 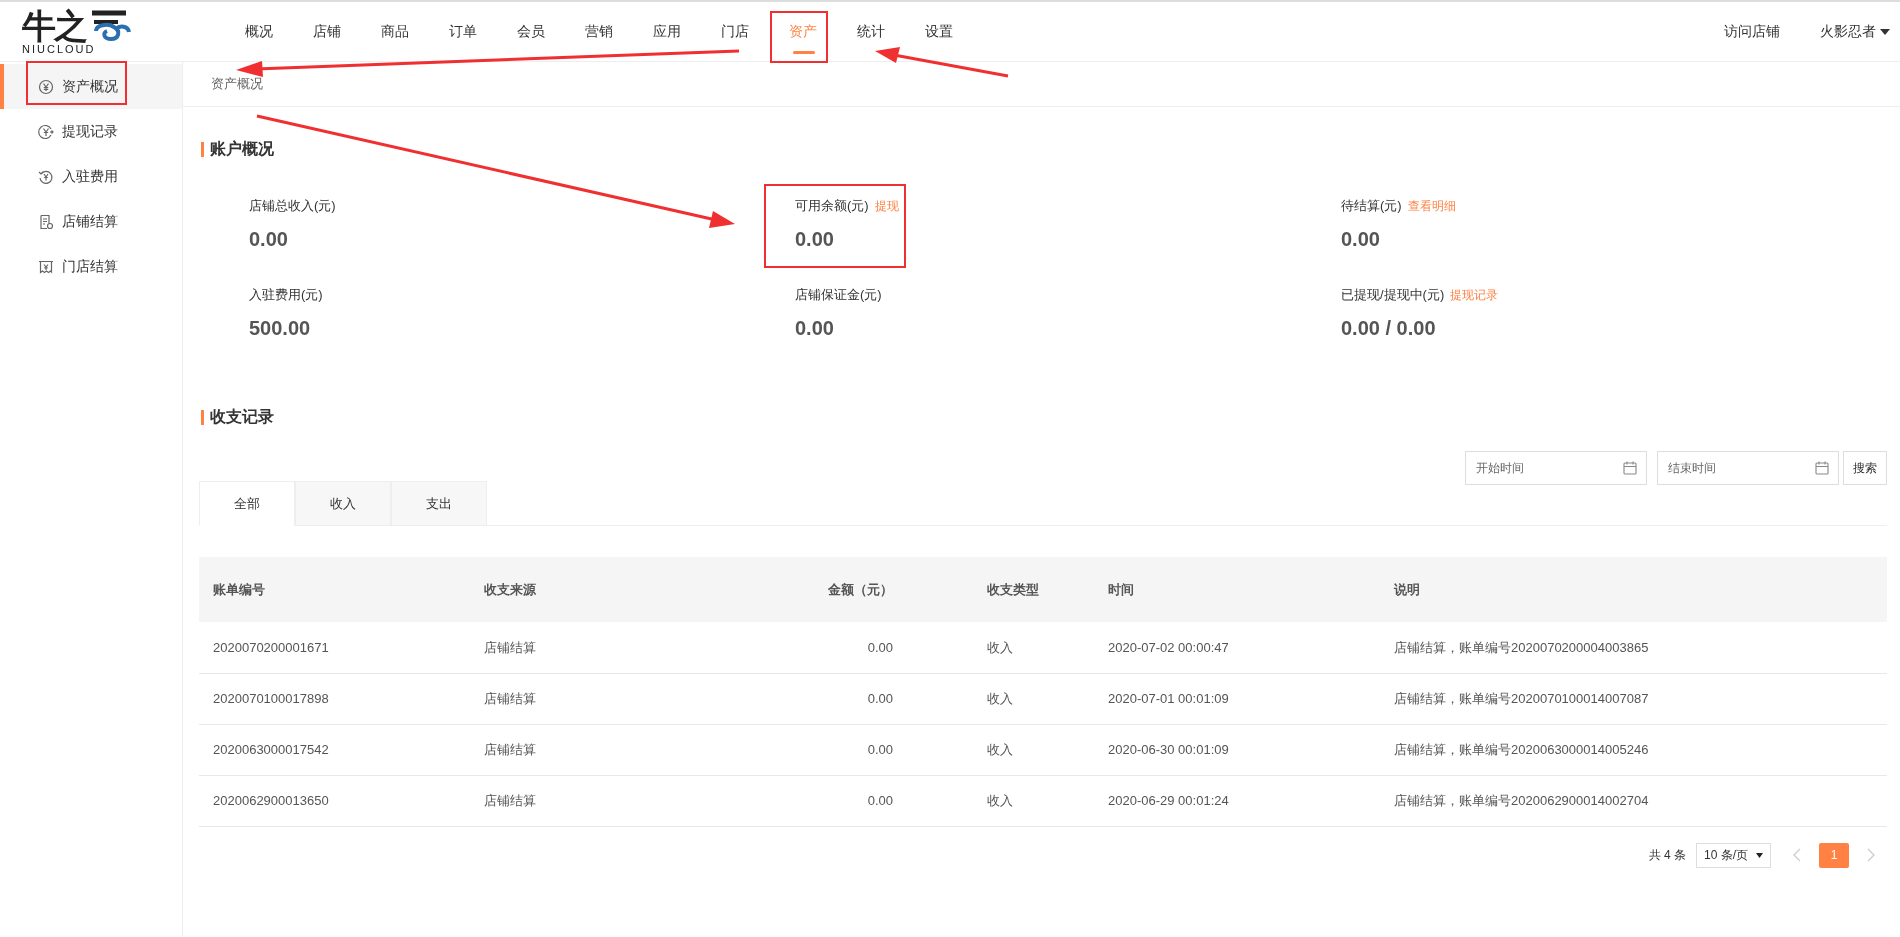 I want to click on column-header: 账单编号, so click(x=239, y=589).